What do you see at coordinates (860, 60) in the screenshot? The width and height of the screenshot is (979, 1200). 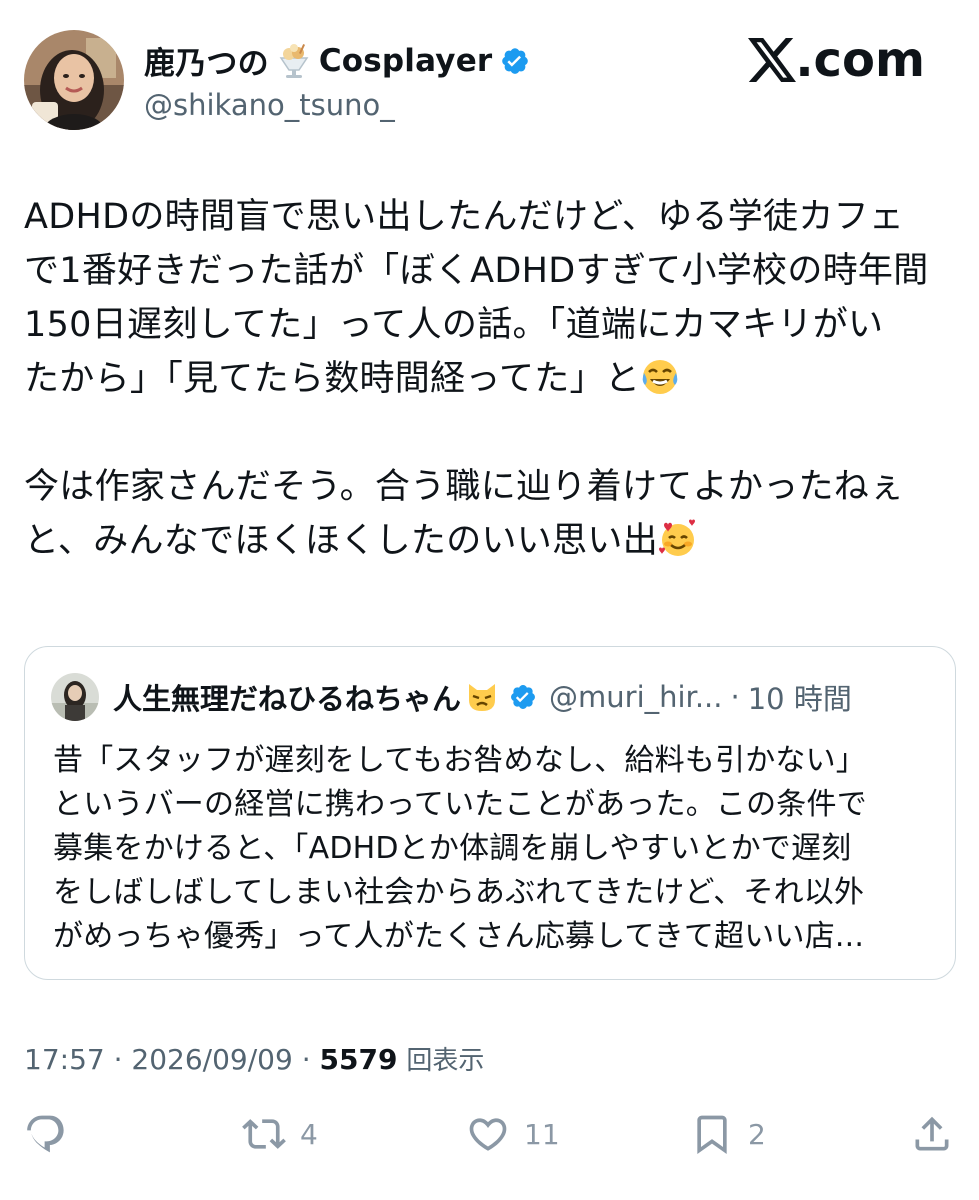 I see `site-label: .com` at bounding box center [860, 60].